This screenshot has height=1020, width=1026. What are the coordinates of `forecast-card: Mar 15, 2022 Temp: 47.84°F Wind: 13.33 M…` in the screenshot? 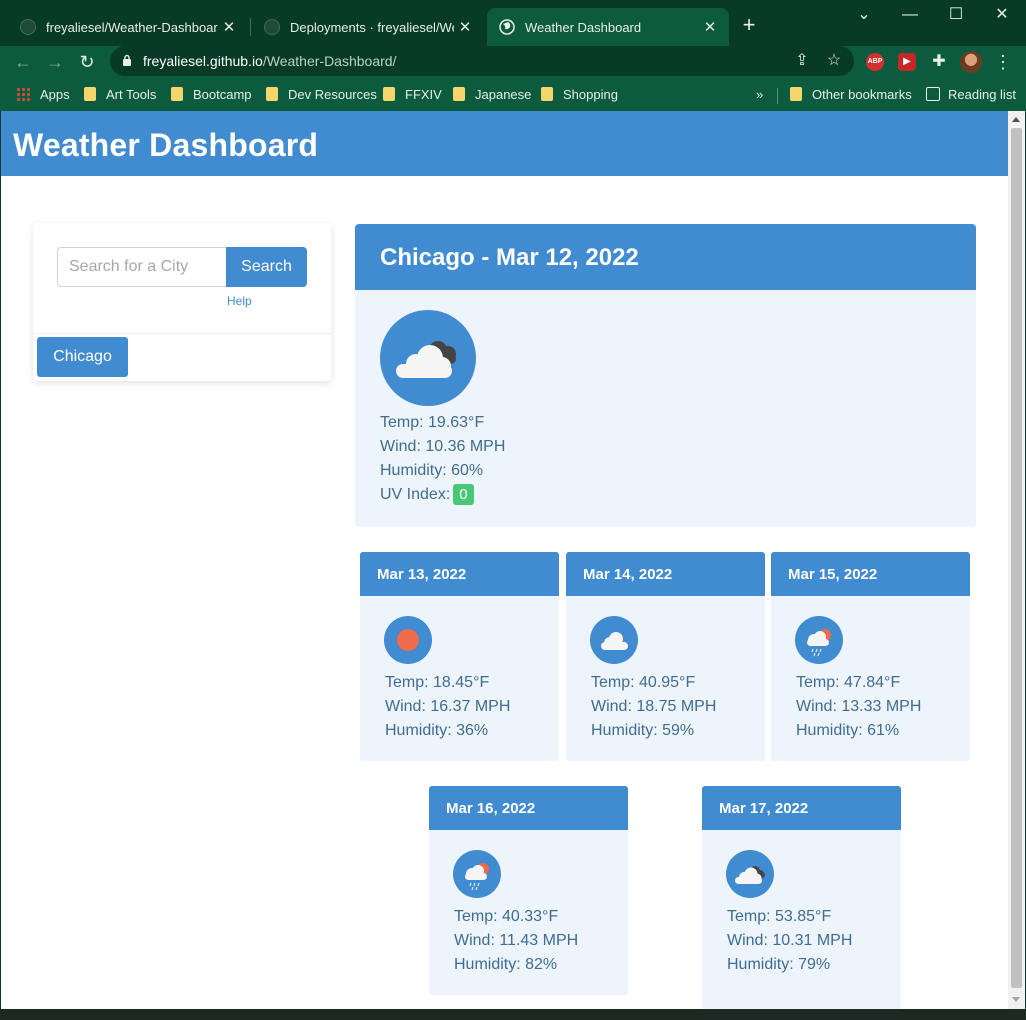 It's located at (870, 656).